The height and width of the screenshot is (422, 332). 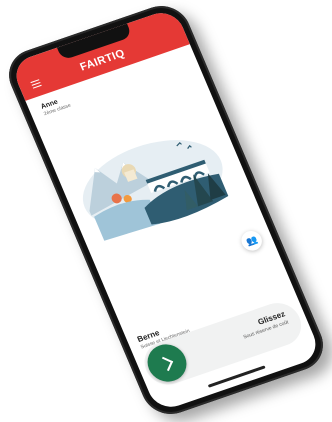 I want to click on people-button: 👥, so click(x=252, y=241).